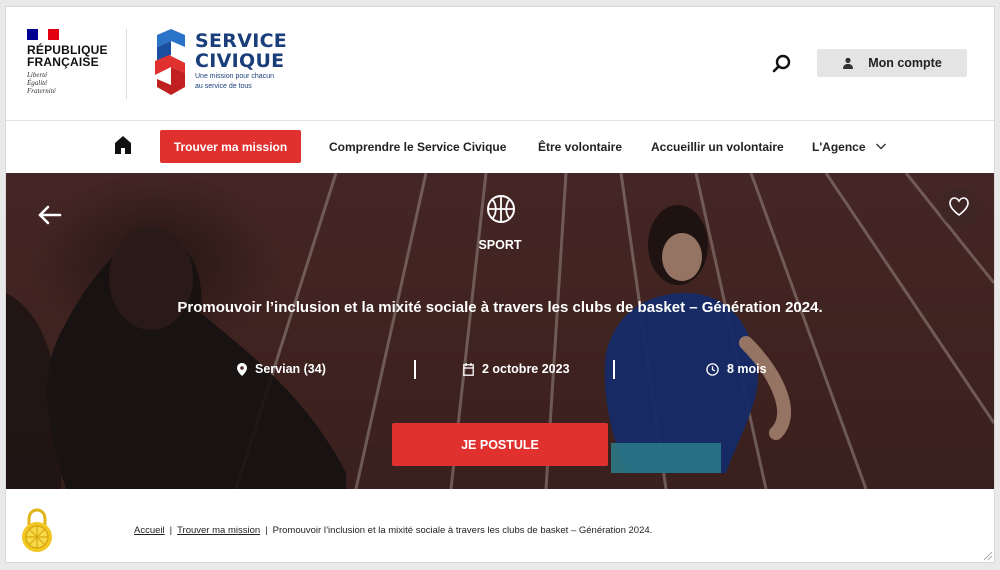  Describe the element at coordinates (526, 369) in the screenshot. I see `mission-date-text: 2 octobre 2023` at that location.